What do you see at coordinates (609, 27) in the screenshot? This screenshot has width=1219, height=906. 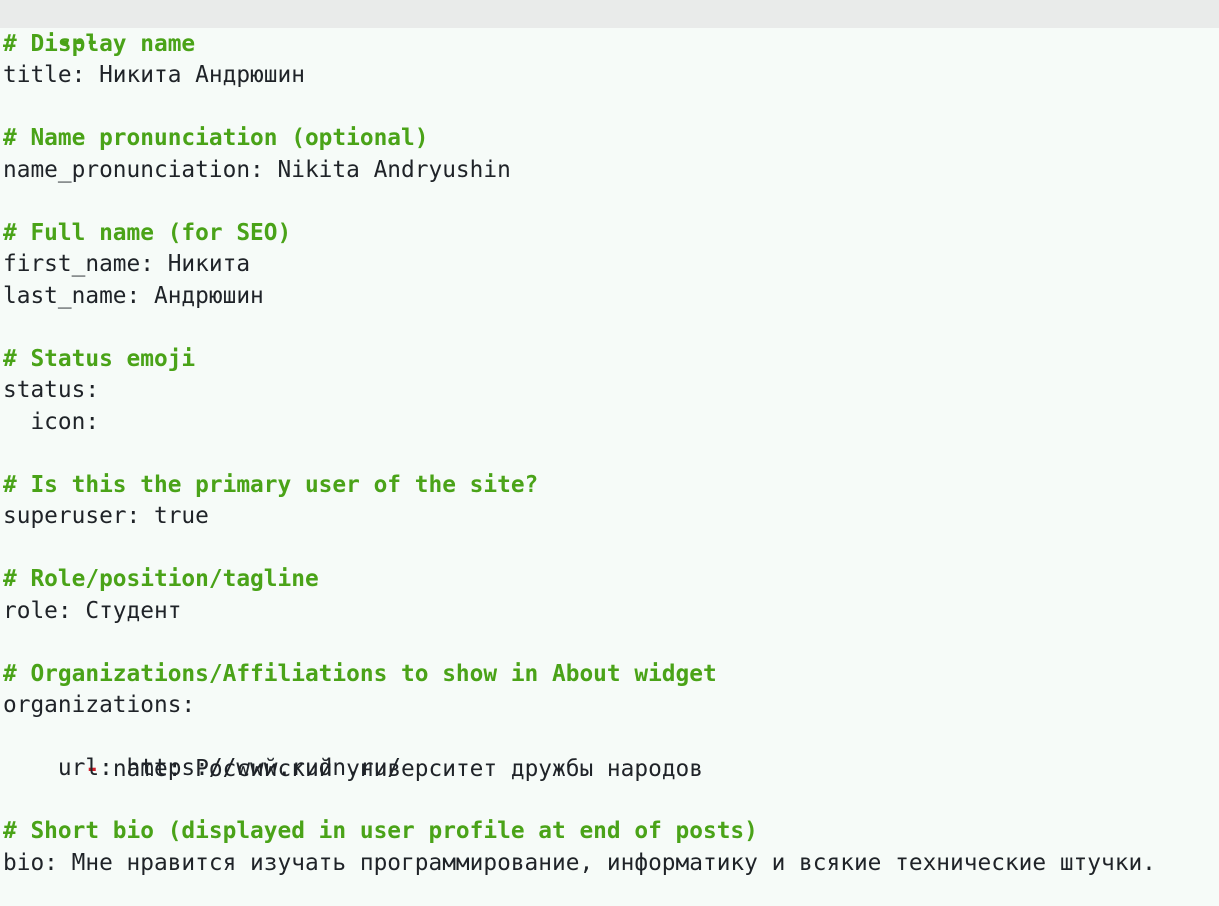 I see `frontmatter-delimiter-line: ---` at bounding box center [609, 27].